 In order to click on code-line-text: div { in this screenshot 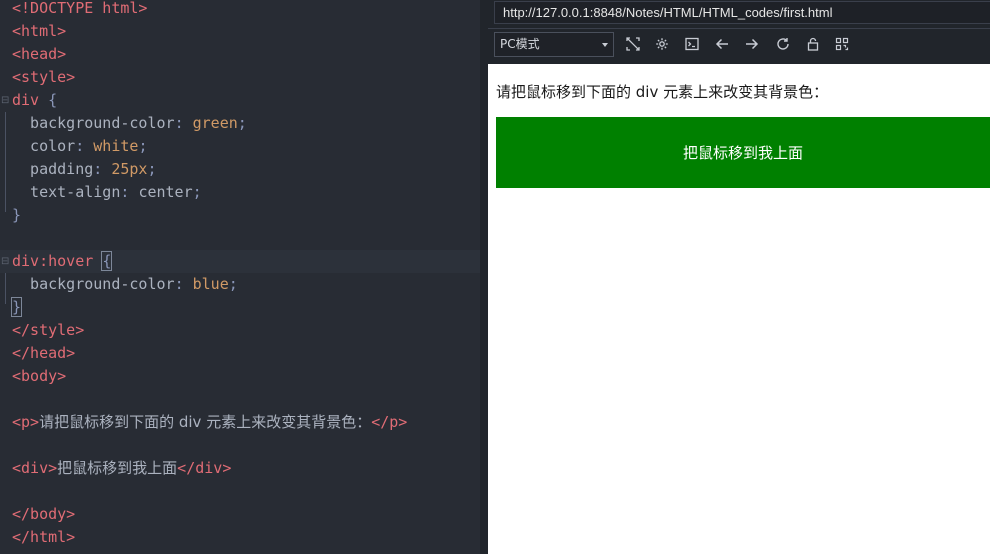, I will do `click(34, 100)`.